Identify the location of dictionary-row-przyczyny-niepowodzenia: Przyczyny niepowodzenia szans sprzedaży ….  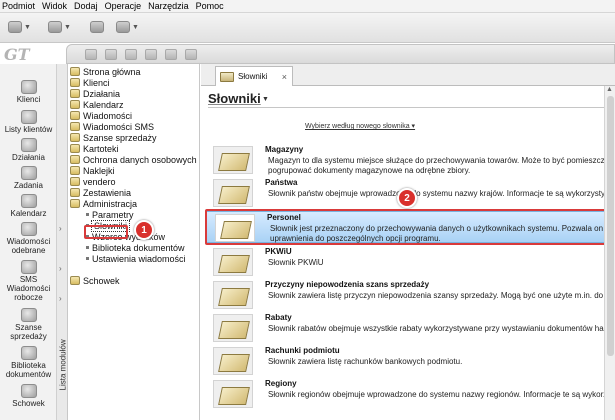
(410, 295).